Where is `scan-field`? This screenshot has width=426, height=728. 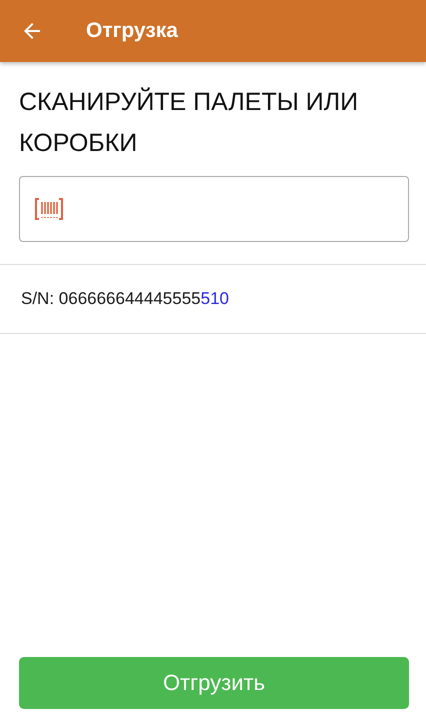
scan-field is located at coordinates (214, 209).